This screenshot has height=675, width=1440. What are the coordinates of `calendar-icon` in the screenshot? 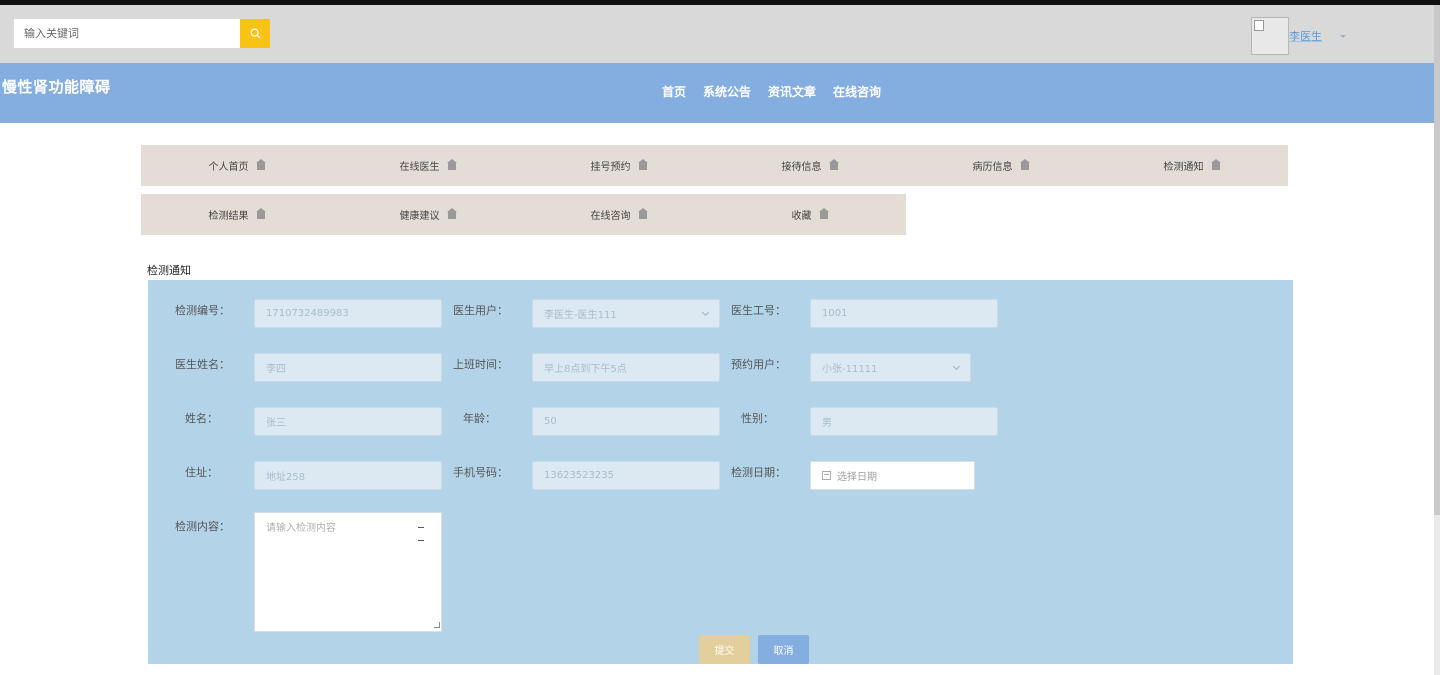 It's located at (826, 475).